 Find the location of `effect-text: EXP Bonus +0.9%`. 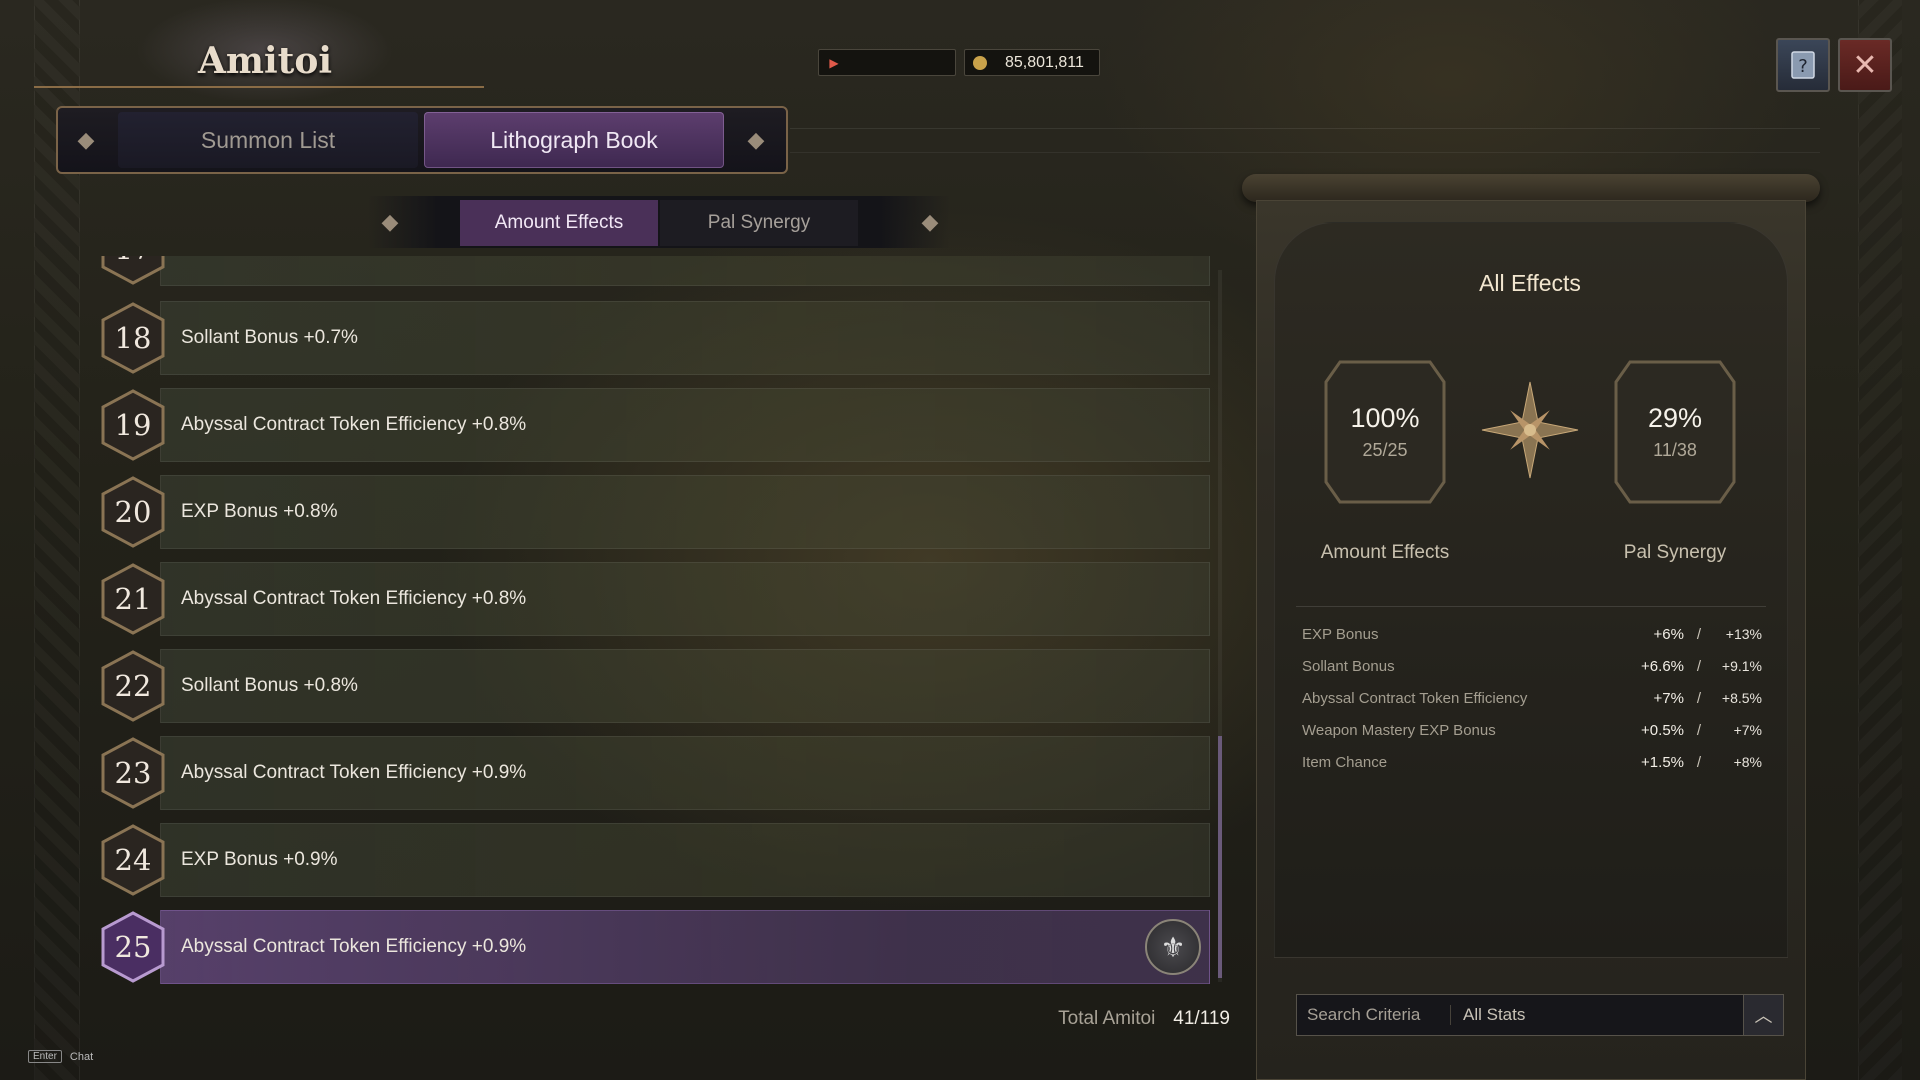

effect-text: EXP Bonus +0.9% is located at coordinates (259, 859).